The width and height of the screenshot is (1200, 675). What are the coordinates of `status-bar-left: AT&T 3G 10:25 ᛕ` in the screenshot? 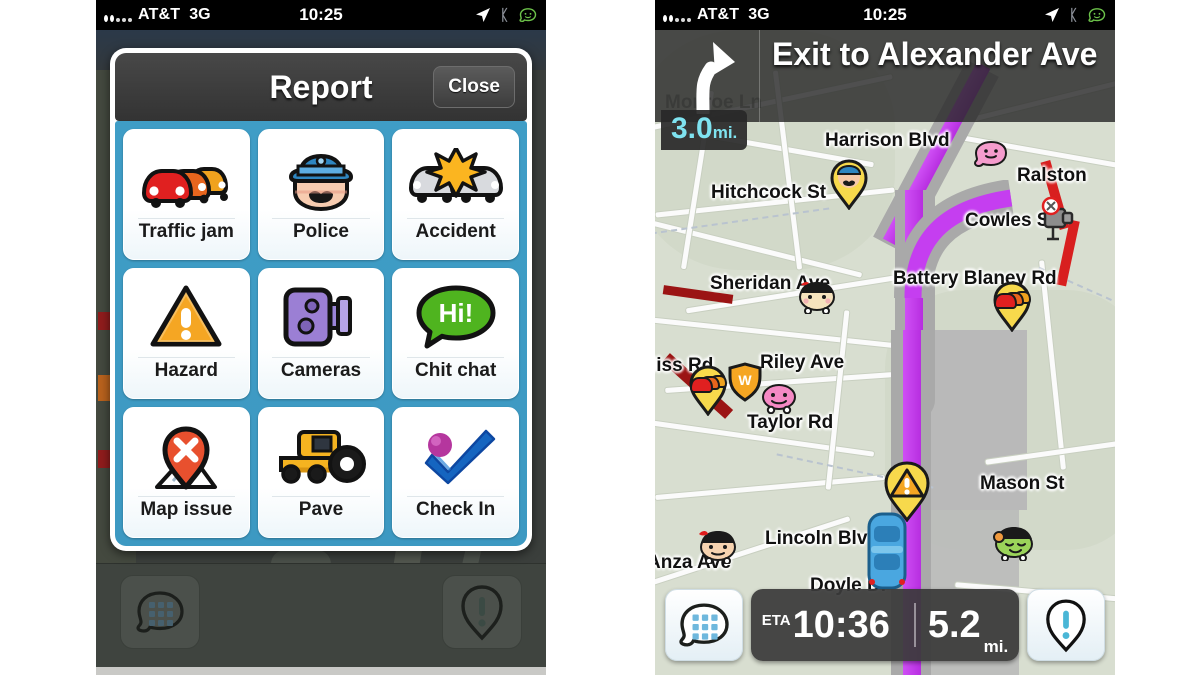 It's located at (321, 15).